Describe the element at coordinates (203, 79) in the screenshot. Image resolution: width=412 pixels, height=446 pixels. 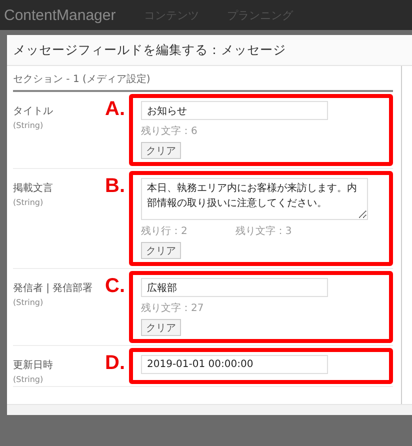
I see `section-heading: セクション - 1 (メディア設定)` at that location.